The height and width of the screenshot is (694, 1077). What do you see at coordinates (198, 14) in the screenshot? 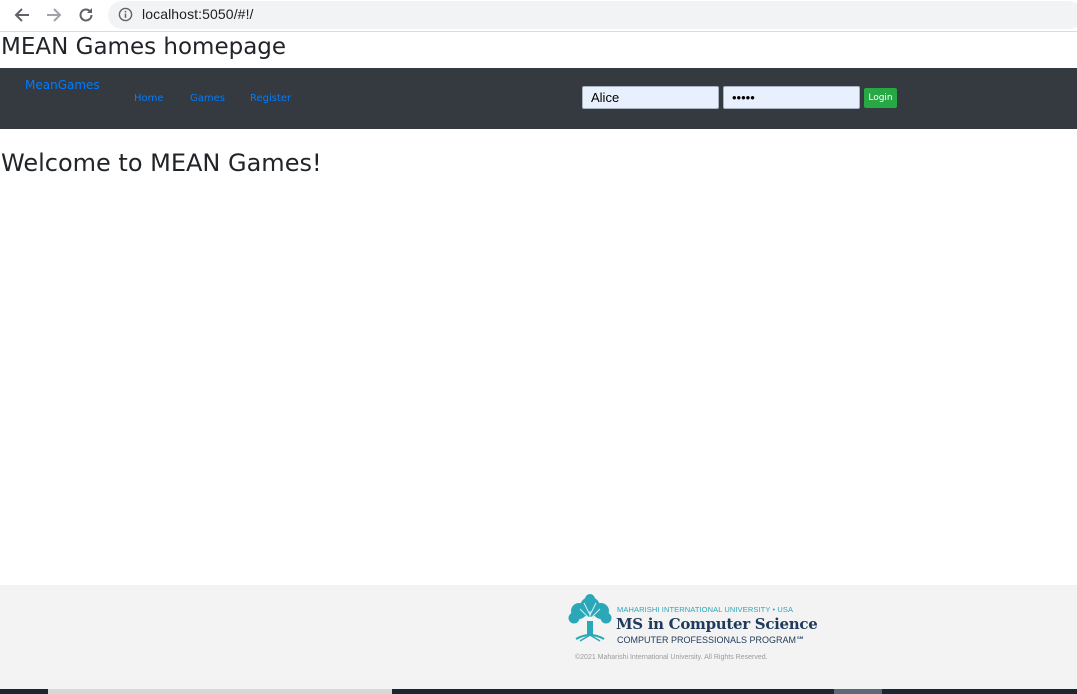
I see `url-text: localhost:5050/#!/` at bounding box center [198, 14].